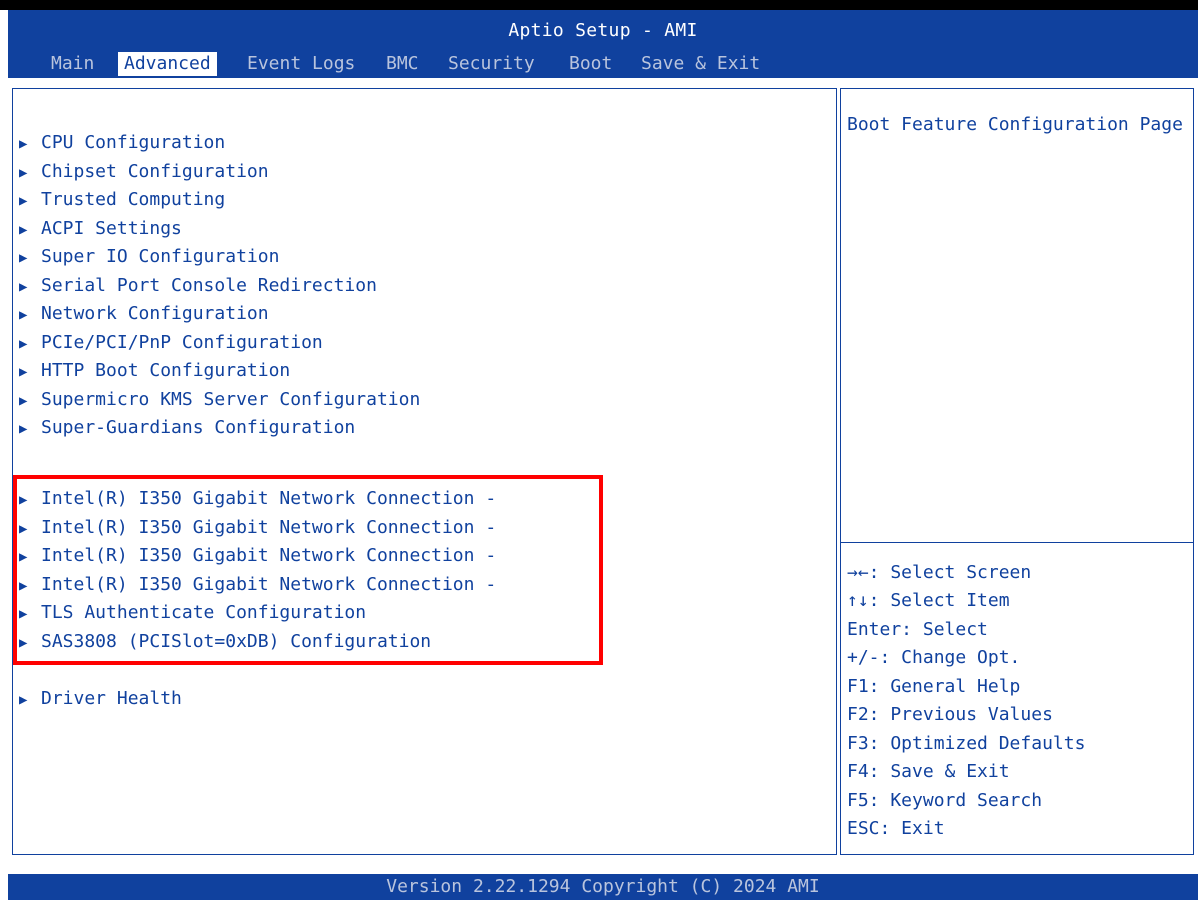 The height and width of the screenshot is (900, 1198). I want to click on menu-item-network-configuration: ▶ Network Configuration, so click(144, 314).